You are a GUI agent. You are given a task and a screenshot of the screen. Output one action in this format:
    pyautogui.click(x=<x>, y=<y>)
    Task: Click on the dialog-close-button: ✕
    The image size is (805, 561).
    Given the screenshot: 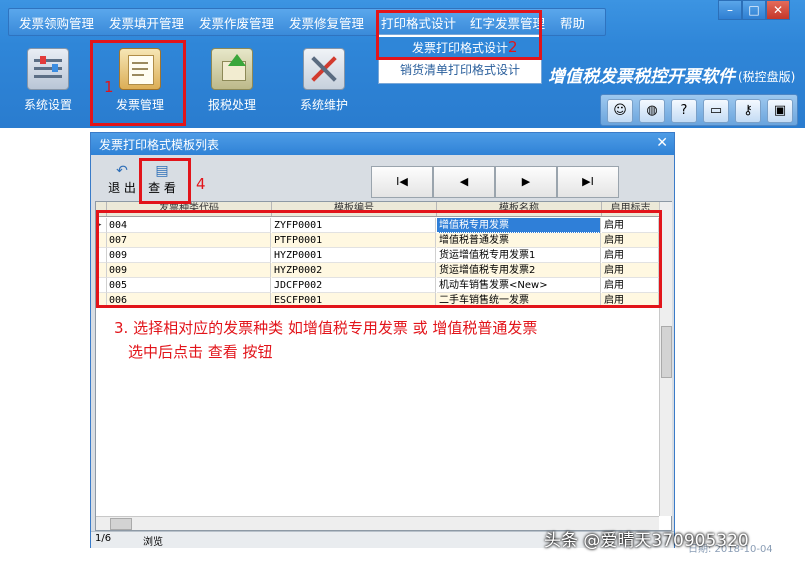 What is the action you would take?
    pyautogui.click(x=662, y=143)
    